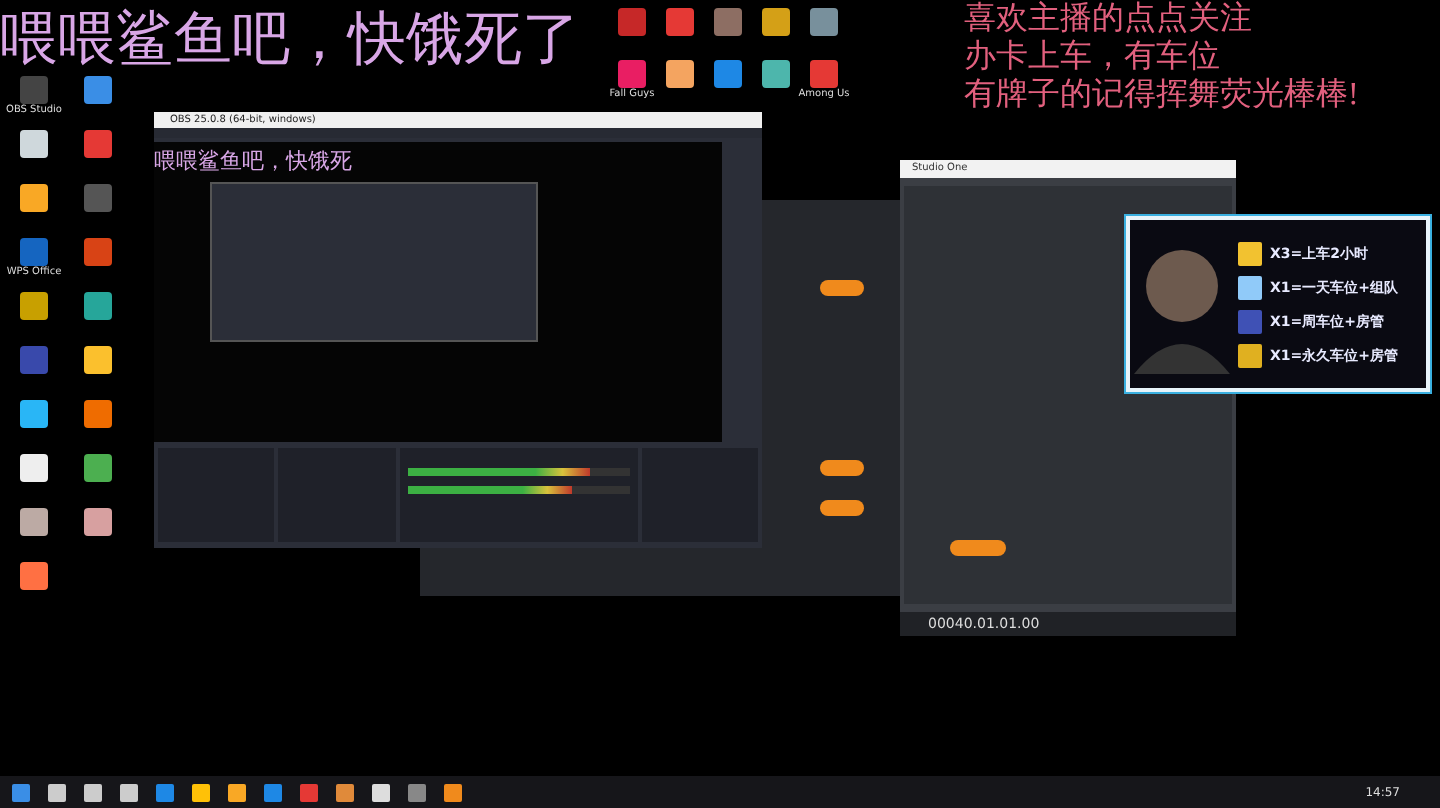 The width and height of the screenshot is (1440, 808). What do you see at coordinates (1092, 57) in the screenshot?
I see `overlay-notice: 办卡上车，有车位` at bounding box center [1092, 57].